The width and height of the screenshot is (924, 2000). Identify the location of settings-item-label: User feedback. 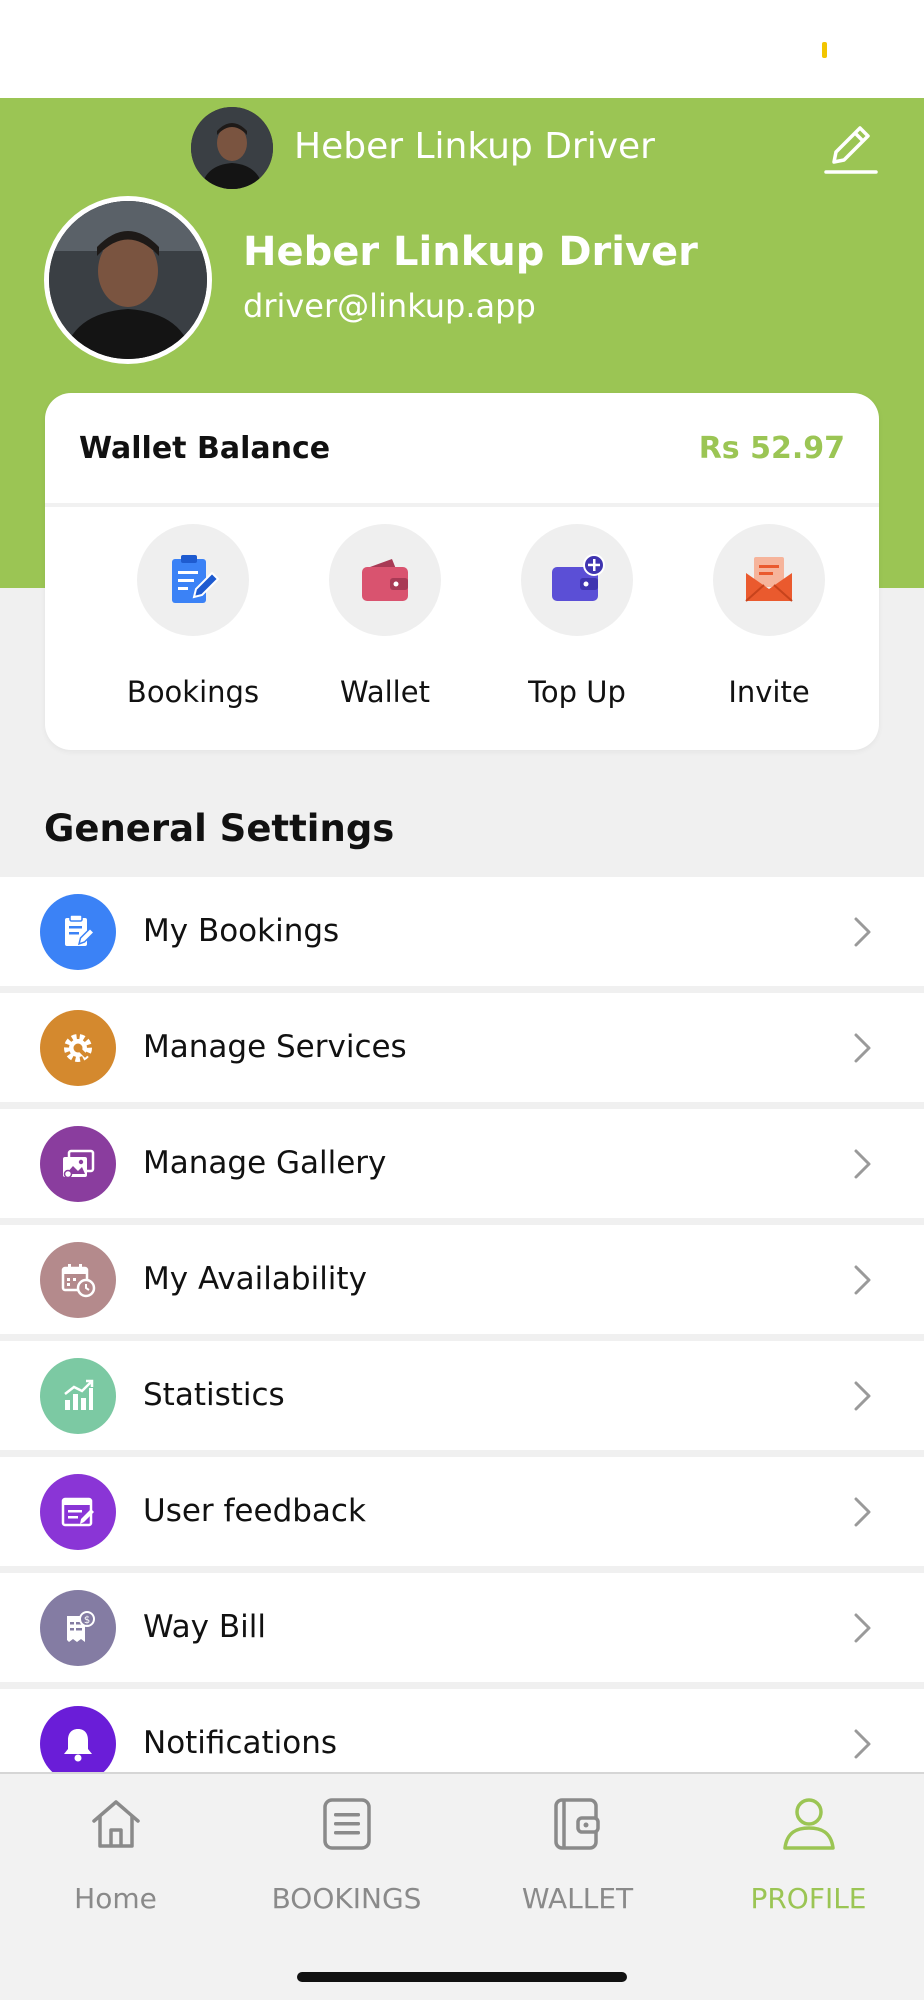
(254, 1511).